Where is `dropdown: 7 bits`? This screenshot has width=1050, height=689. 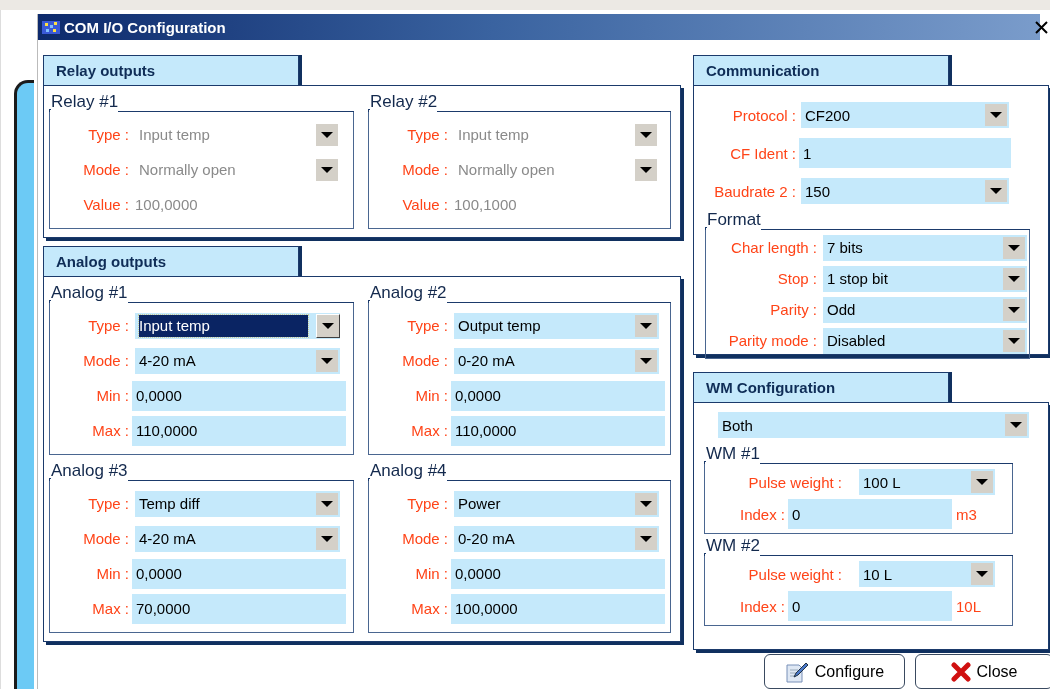 dropdown: 7 bits is located at coordinates (925, 247).